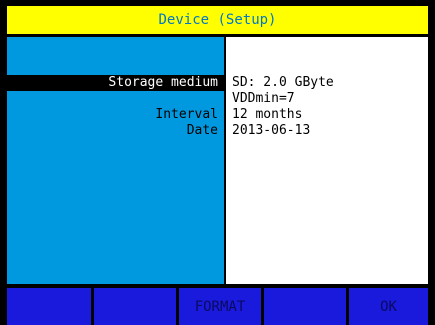 The width and height of the screenshot is (435, 325). Describe the element at coordinates (388, 306) in the screenshot. I see `ok-button: OK` at that location.